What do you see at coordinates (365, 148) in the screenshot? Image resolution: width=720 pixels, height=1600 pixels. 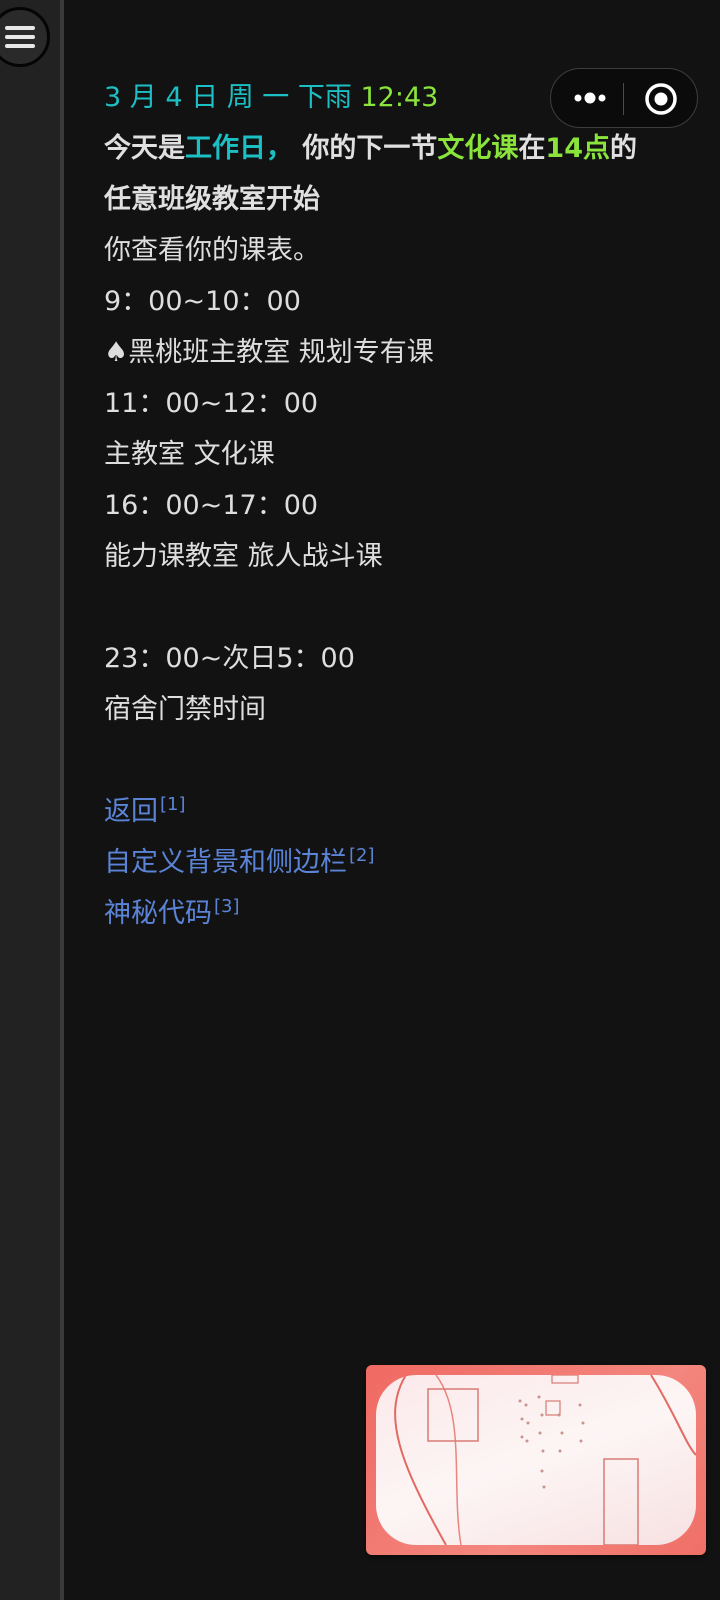 I see `msg-part-2: 你的下一节` at bounding box center [365, 148].